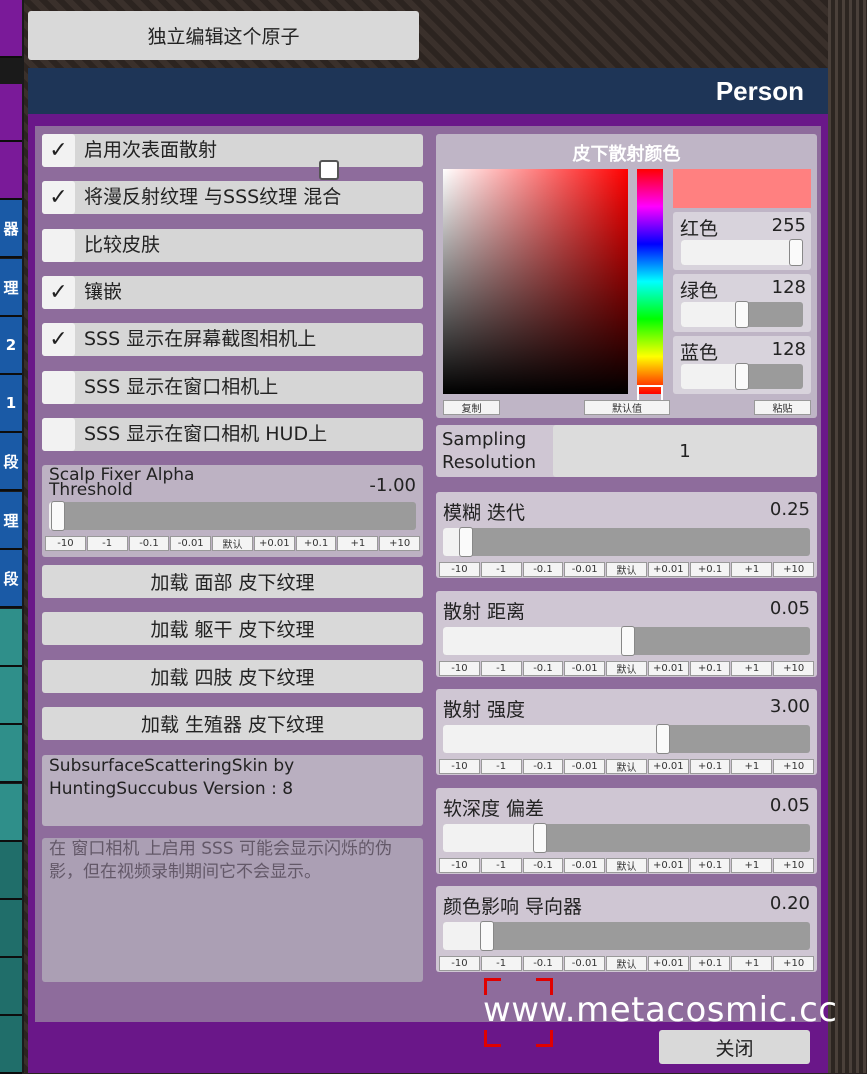  I want to click on green-slider, so click(742, 314).